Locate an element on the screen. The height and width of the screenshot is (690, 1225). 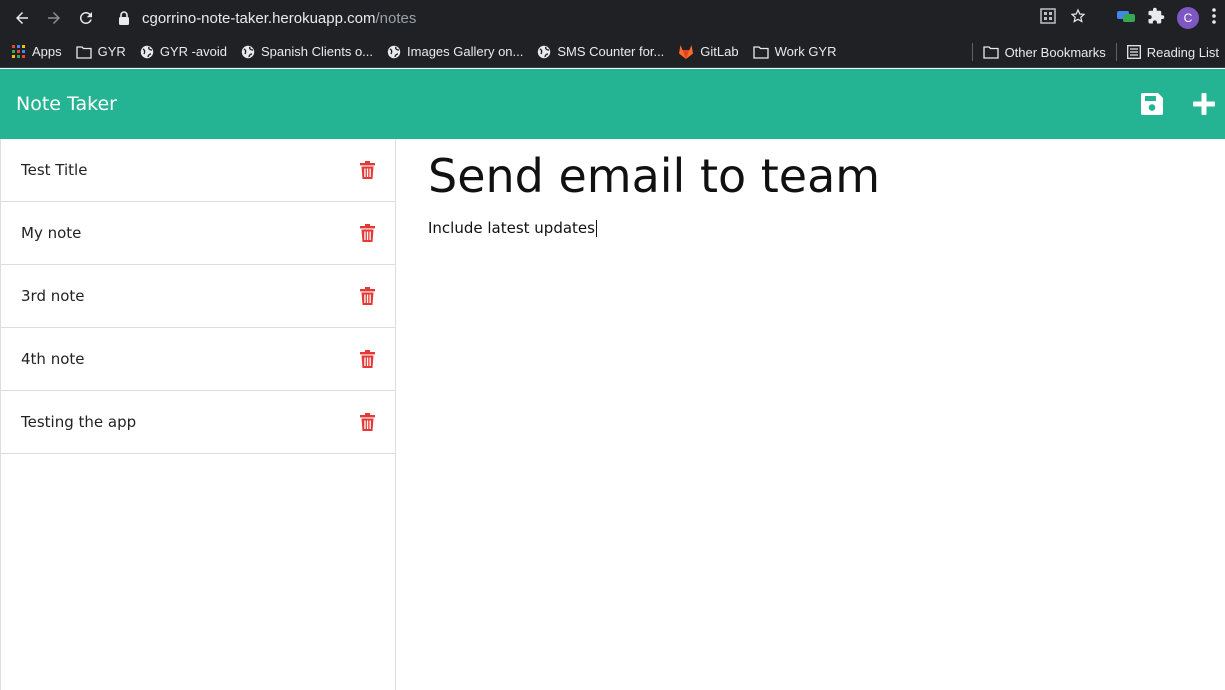
qr-code-icon is located at coordinates (1048, 16).